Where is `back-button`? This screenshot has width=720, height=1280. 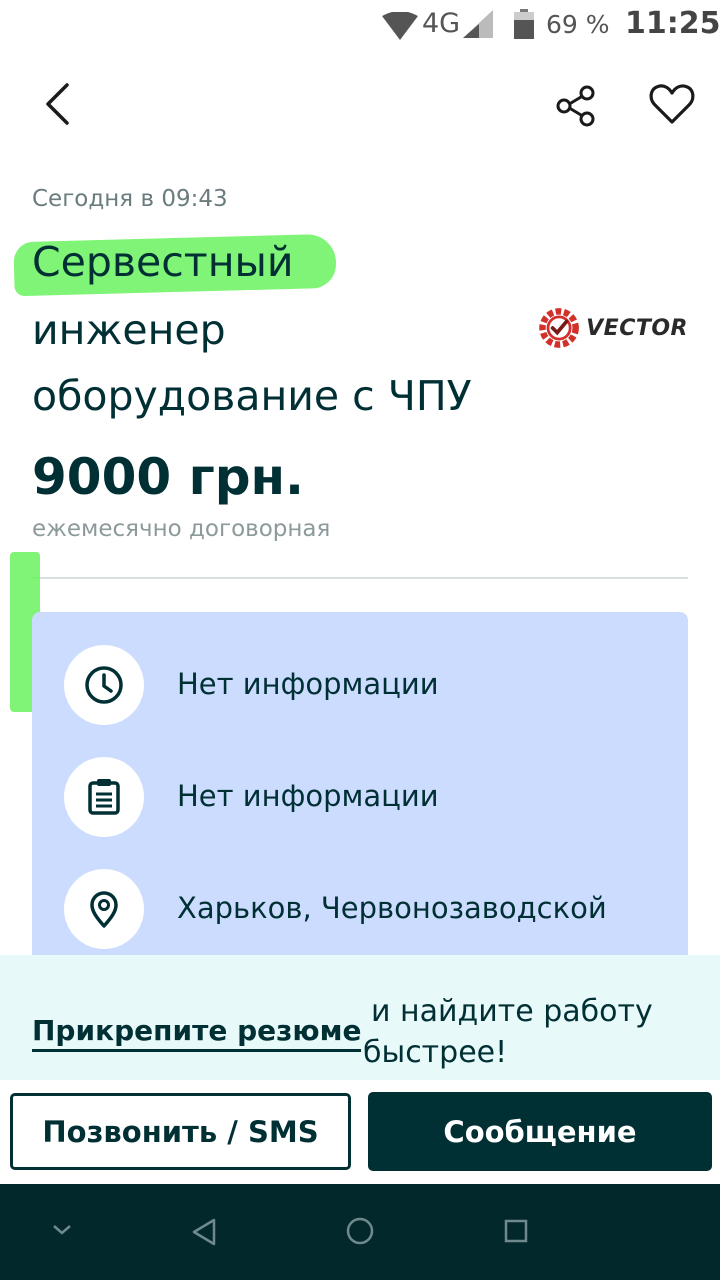
back-button is located at coordinates (58, 104).